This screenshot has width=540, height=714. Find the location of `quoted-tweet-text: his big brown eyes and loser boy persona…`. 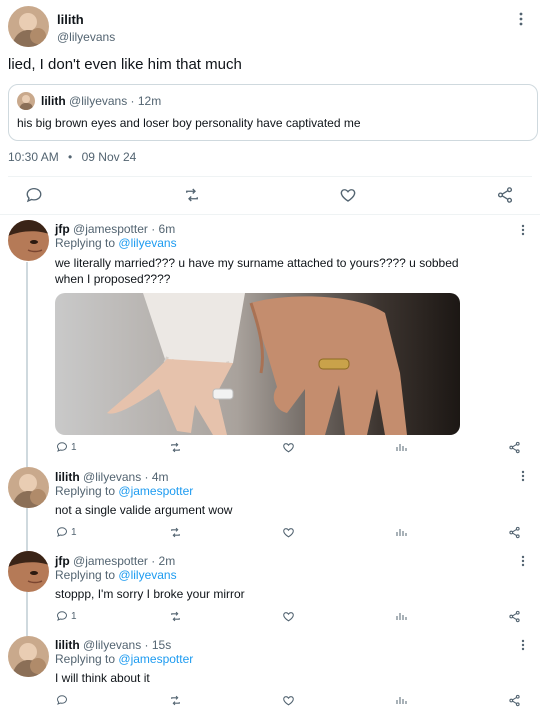

quoted-tweet-text: his big brown eyes and loser boy persona… is located at coordinates (189, 123).